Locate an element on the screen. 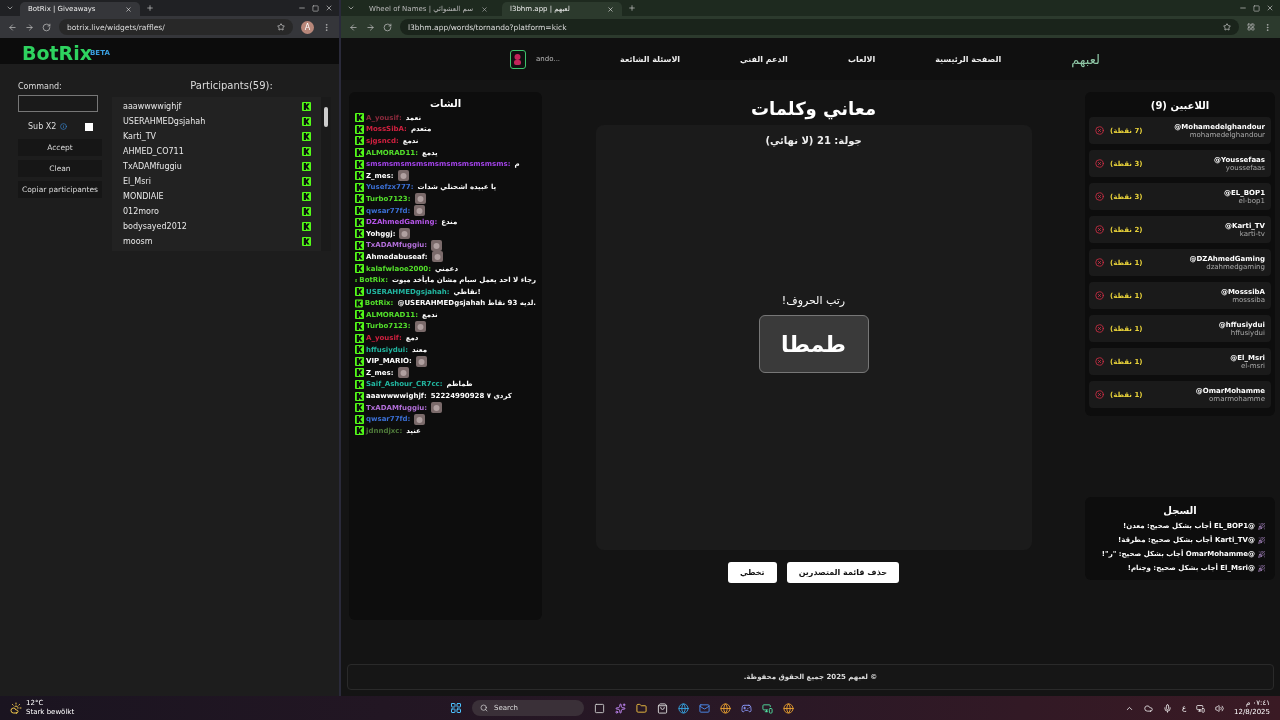 The height and width of the screenshot is (720, 1280). command-input is located at coordinates (58, 103).